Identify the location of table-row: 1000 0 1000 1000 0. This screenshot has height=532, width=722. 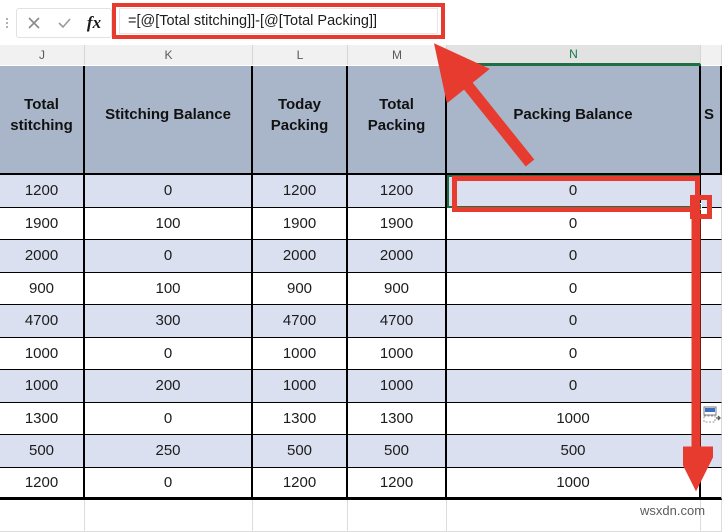
(361, 353).